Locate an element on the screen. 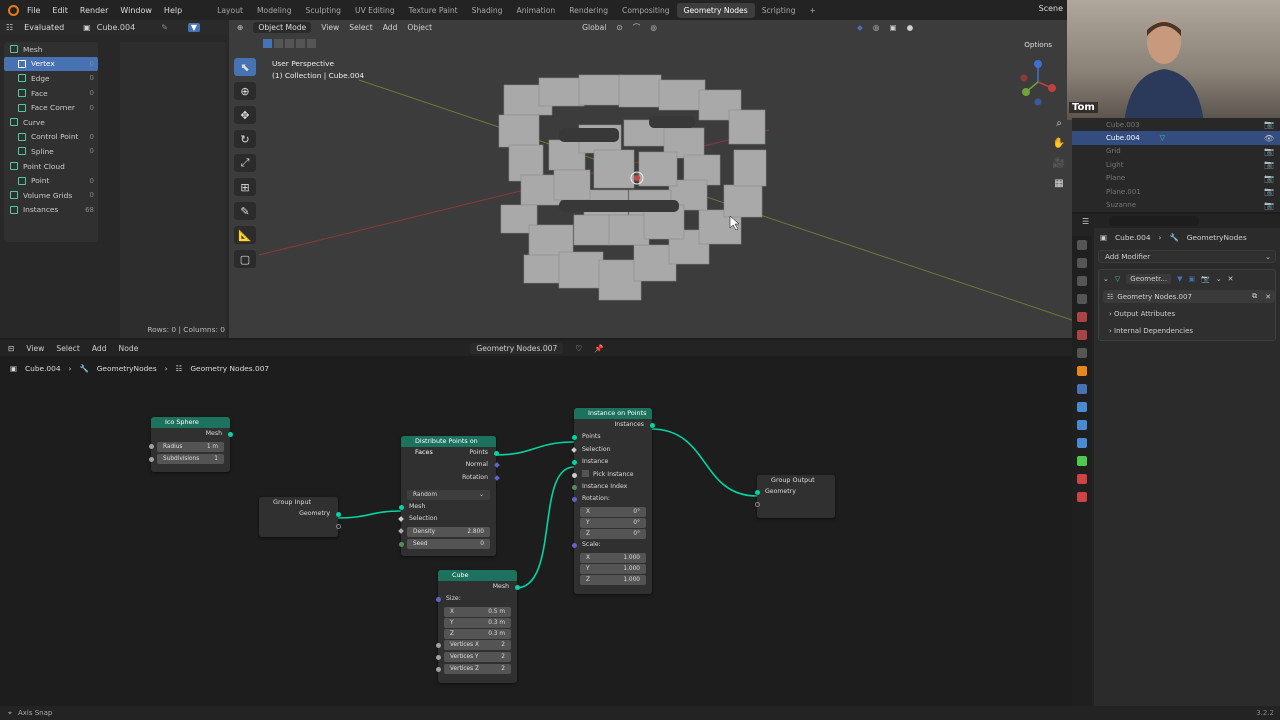 This screenshot has height=720, width=1280. menu-help: Help is located at coordinates (173, 10).